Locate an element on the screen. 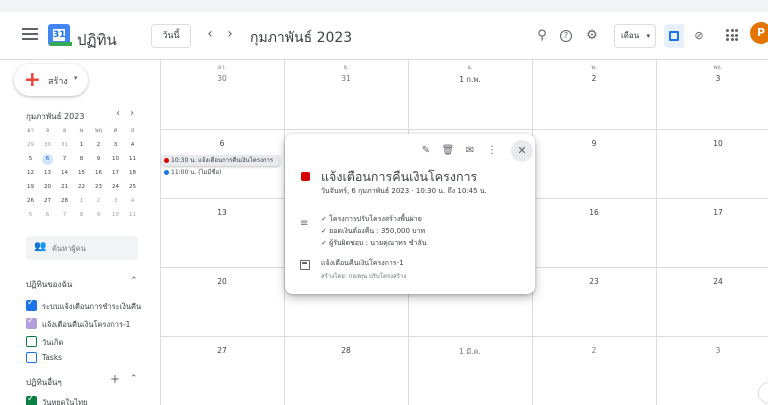 Image resolution: width=768 pixels, height=405 pixels. mini-day: 20 is located at coordinates (47, 187).